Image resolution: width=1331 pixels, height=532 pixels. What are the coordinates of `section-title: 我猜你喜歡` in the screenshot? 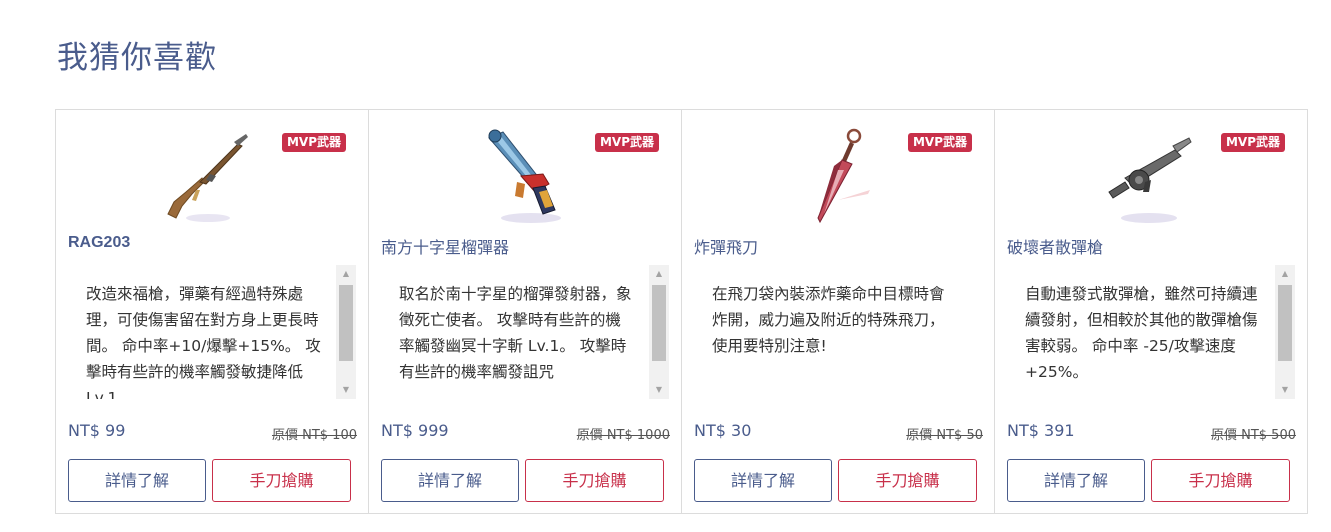 It's located at (137, 58).